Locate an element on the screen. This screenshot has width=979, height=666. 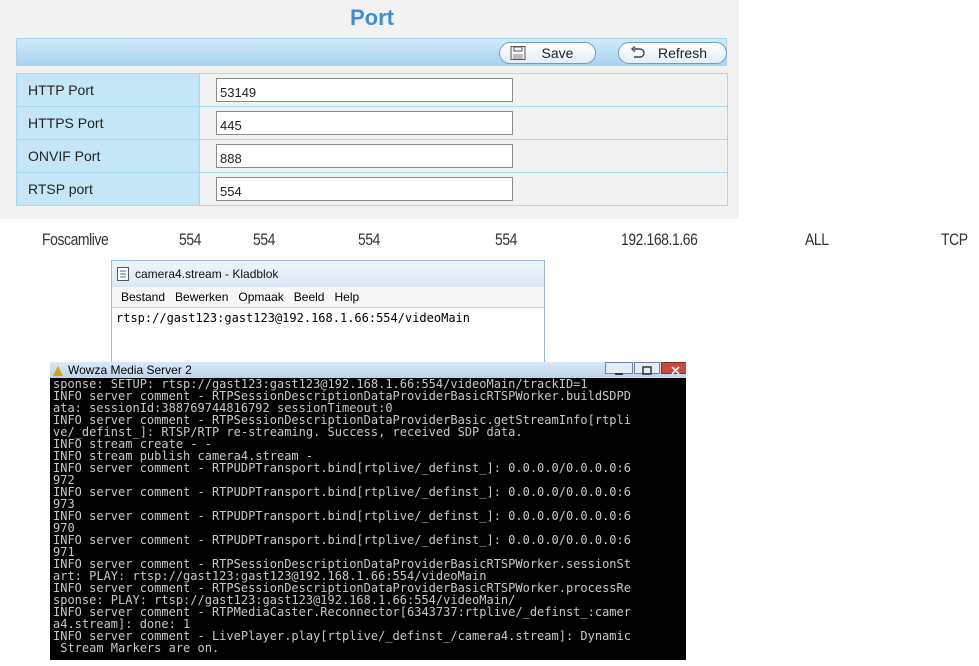
menu-help: Help is located at coordinates (346, 297).